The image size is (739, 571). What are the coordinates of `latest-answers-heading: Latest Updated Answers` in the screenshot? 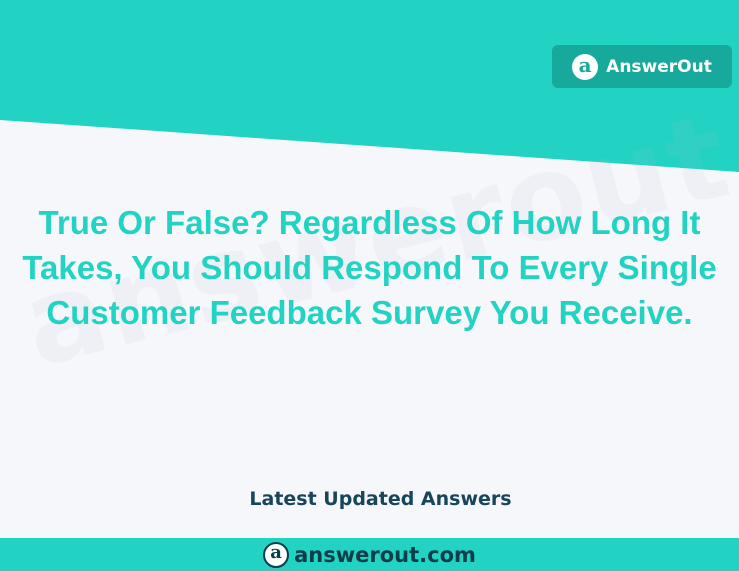 It's located at (380, 499).